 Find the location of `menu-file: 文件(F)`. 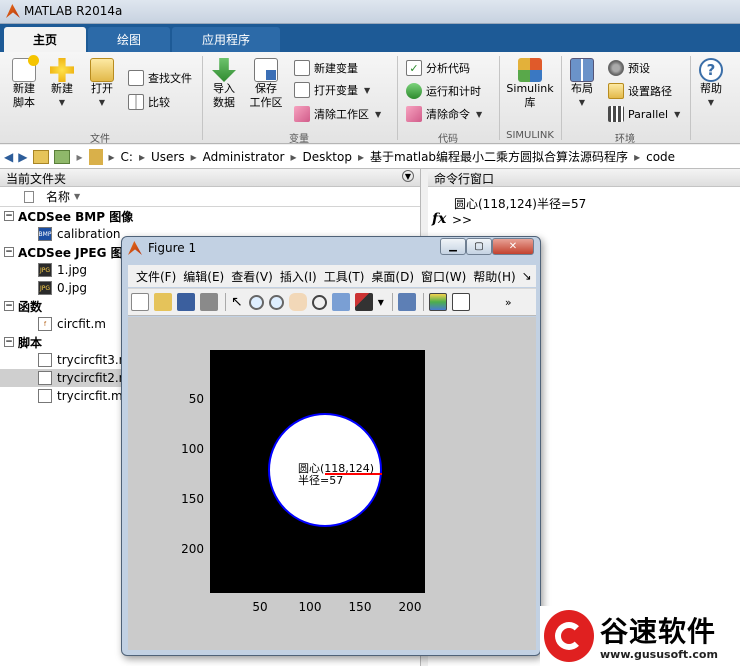

menu-file: 文件(F) is located at coordinates (156, 276).